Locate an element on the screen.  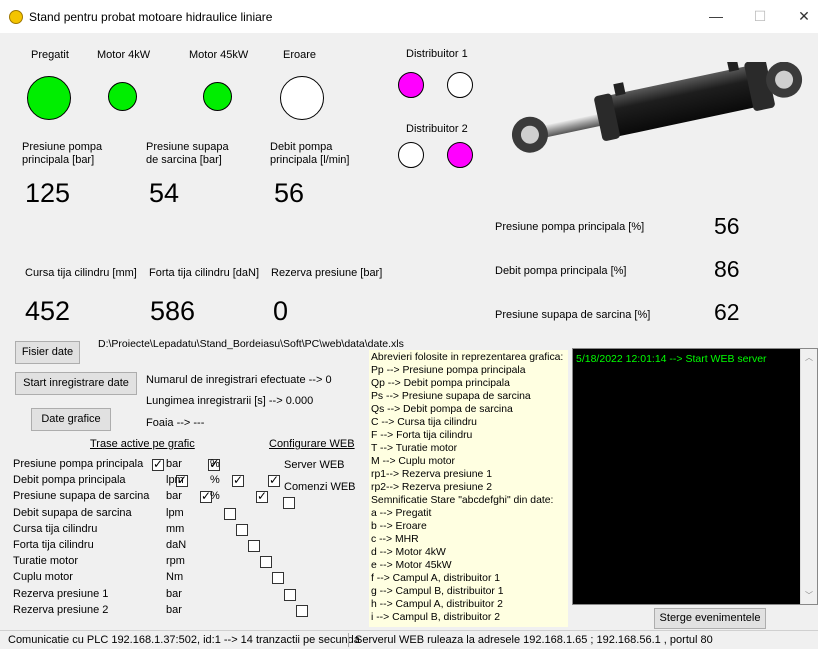
trace-unit-label: mm is located at coordinates (175, 528).